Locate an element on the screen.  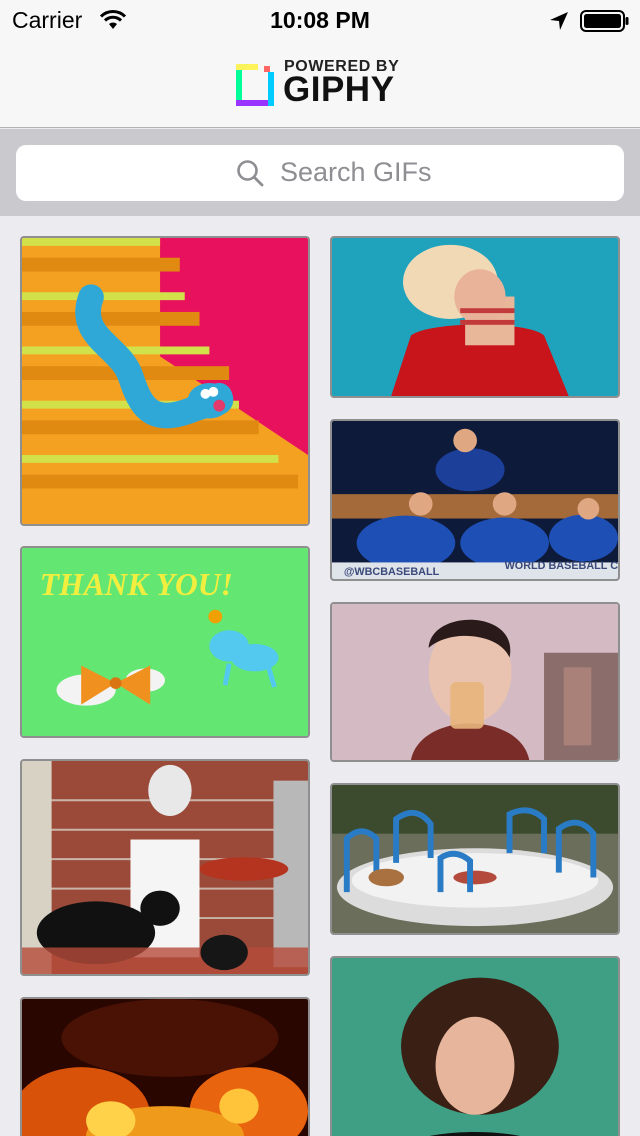
search-icon is located at coordinates (250, 173).